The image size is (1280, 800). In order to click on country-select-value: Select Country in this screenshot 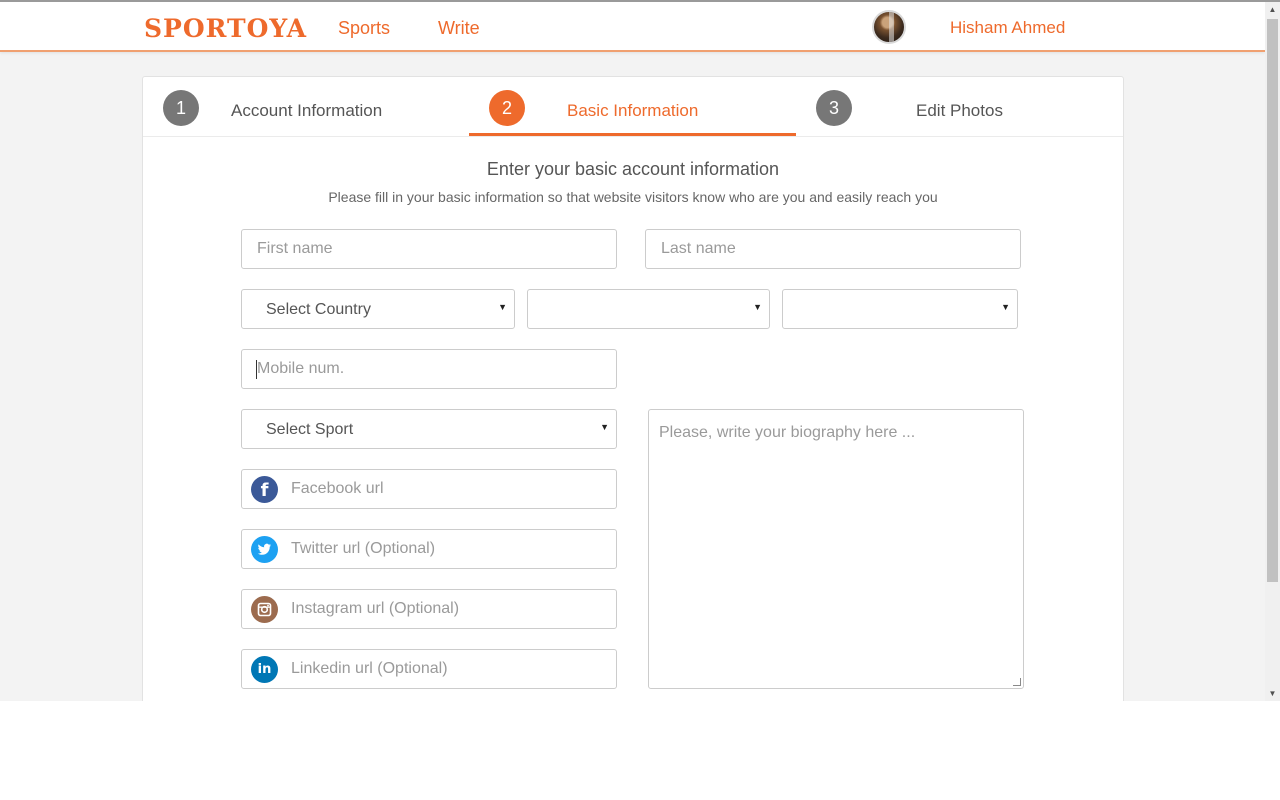, I will do `click(318, 309)`.